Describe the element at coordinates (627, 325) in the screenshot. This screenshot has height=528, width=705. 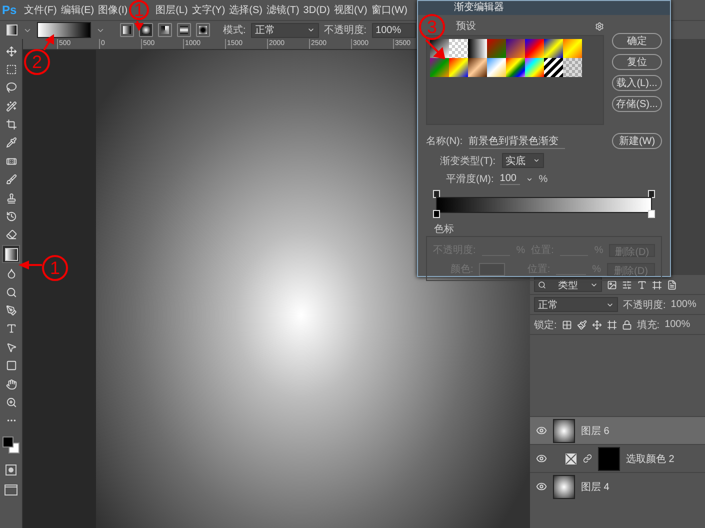
I see `lock-icon` at that location.